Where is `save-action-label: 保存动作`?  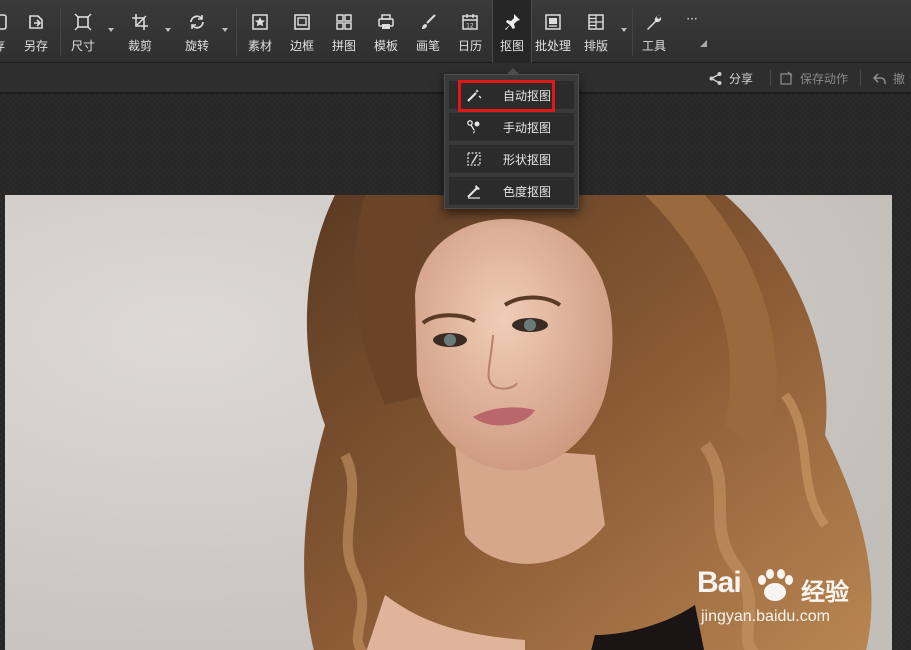 save-action-label: 保存动作 is located at coordinates (824, 78).